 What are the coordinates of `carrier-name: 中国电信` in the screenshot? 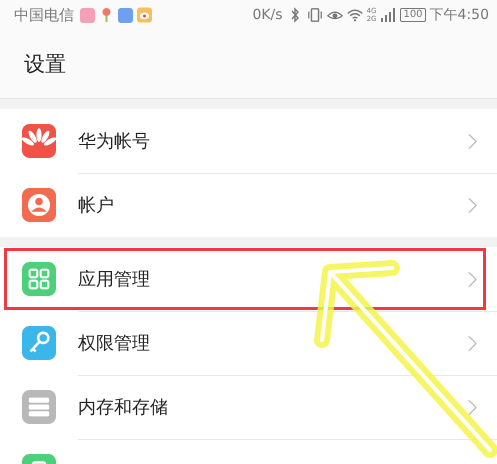 It's located at (44, 15).